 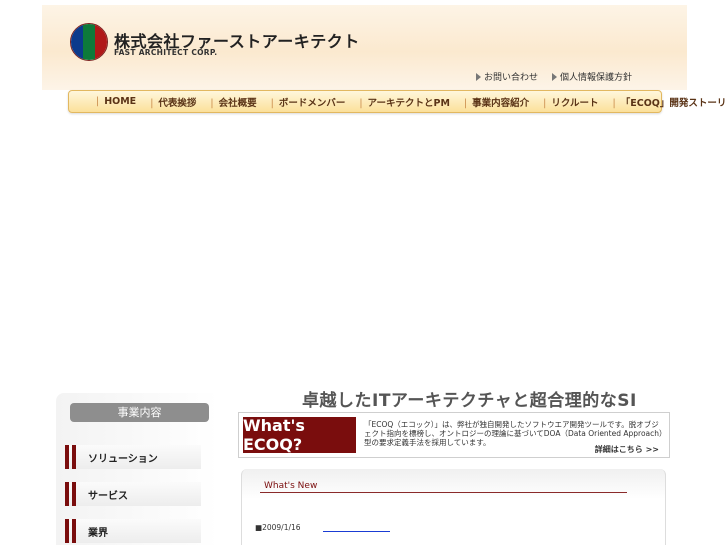 I want to click on nav-business: 事業内容紹介, so click(x=496, y=102).